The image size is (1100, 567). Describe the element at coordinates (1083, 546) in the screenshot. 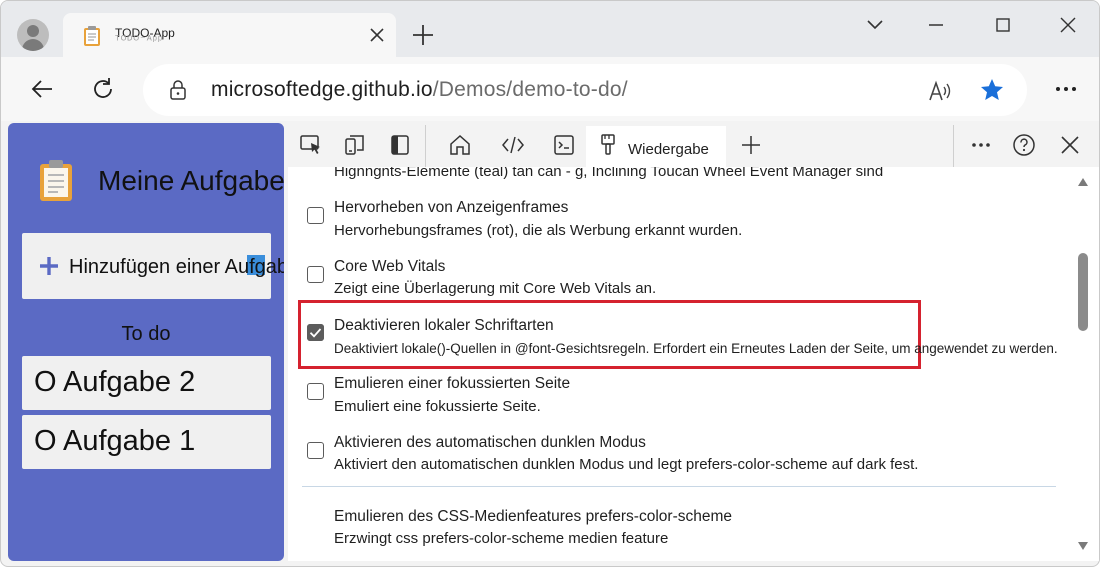

I see `scroll-down-arrow-icon` at that location.